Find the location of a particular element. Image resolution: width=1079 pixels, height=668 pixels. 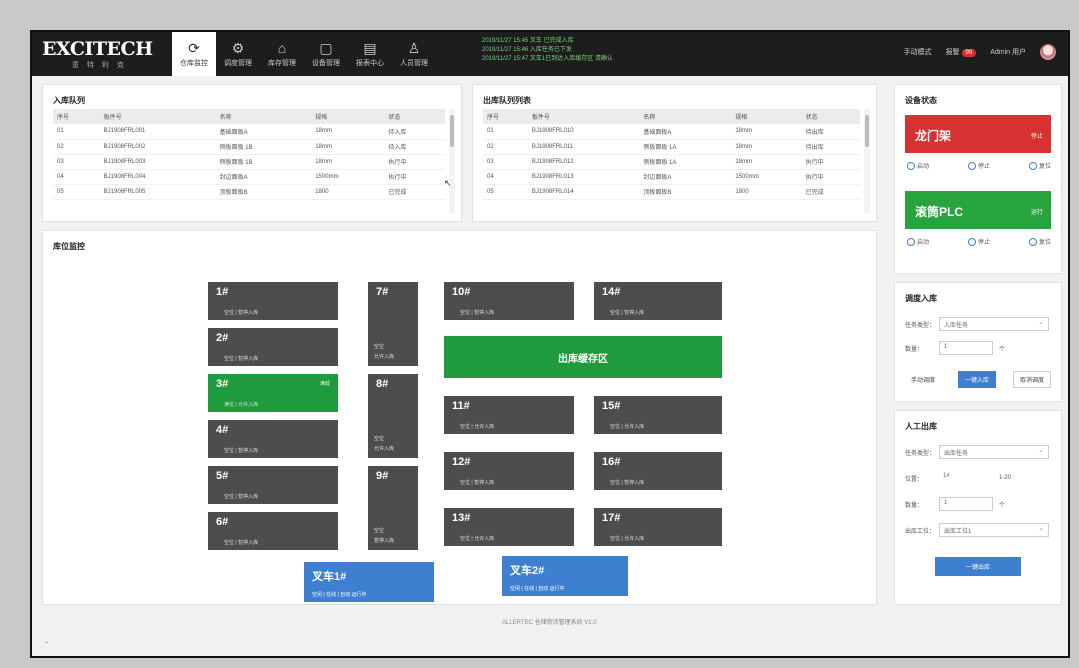

station-select: 出库工位1 is located at coordinates (994, 530).